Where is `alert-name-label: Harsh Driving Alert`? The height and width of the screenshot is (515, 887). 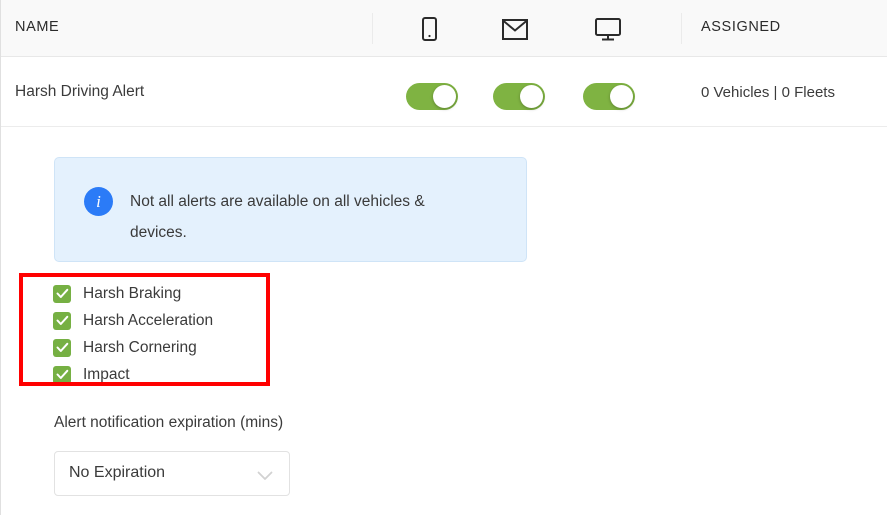 alert-name-label: Harsh Driving Alert is located at coordinates (80, 91).